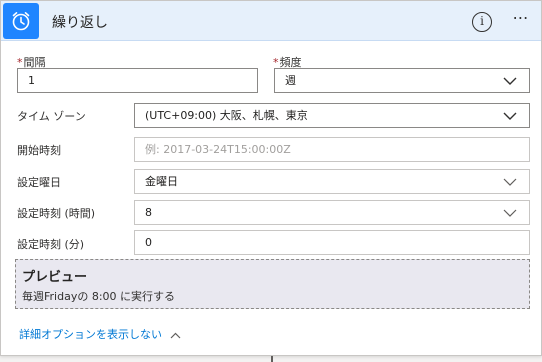 The width and height of the screenshot is (542, 362). I want to click on start-time-label: 開始時刻, so click(39, 150).